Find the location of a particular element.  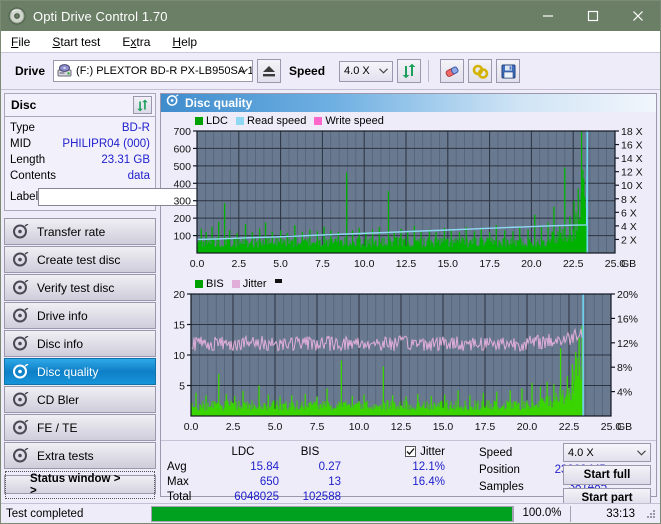

svg-text: 12% is located at coordinates (627, 344).